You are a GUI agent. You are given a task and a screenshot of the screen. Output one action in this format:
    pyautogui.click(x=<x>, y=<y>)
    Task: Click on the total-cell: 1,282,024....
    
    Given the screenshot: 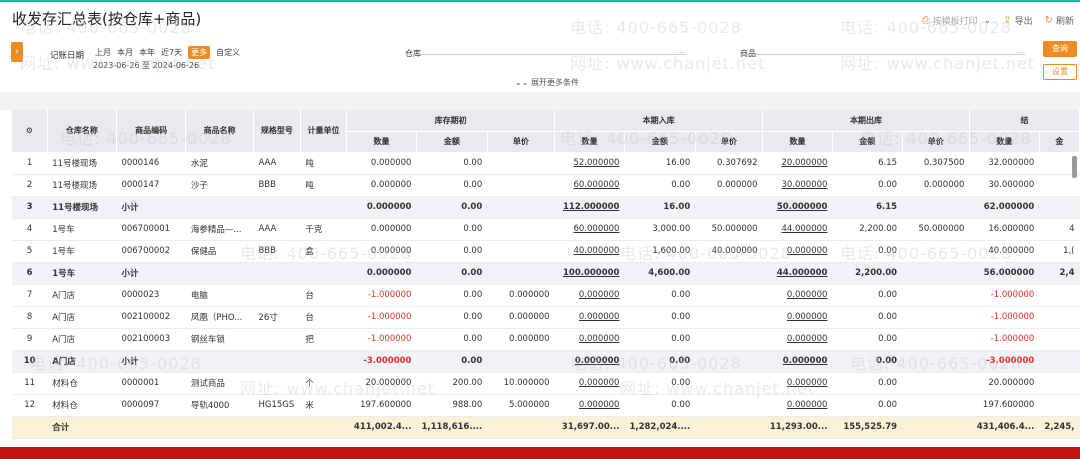 What is the action you would take?
    pyautogui.click(x=660, y=427)
    